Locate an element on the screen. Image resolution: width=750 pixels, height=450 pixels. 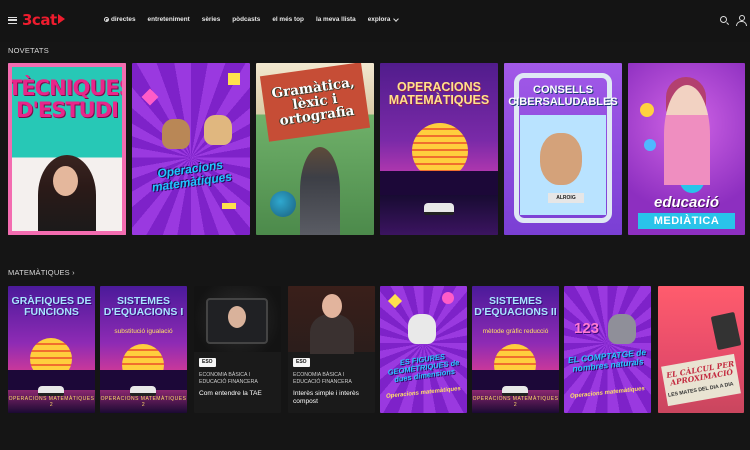
globe-icon is located at coordinates (283, 204).